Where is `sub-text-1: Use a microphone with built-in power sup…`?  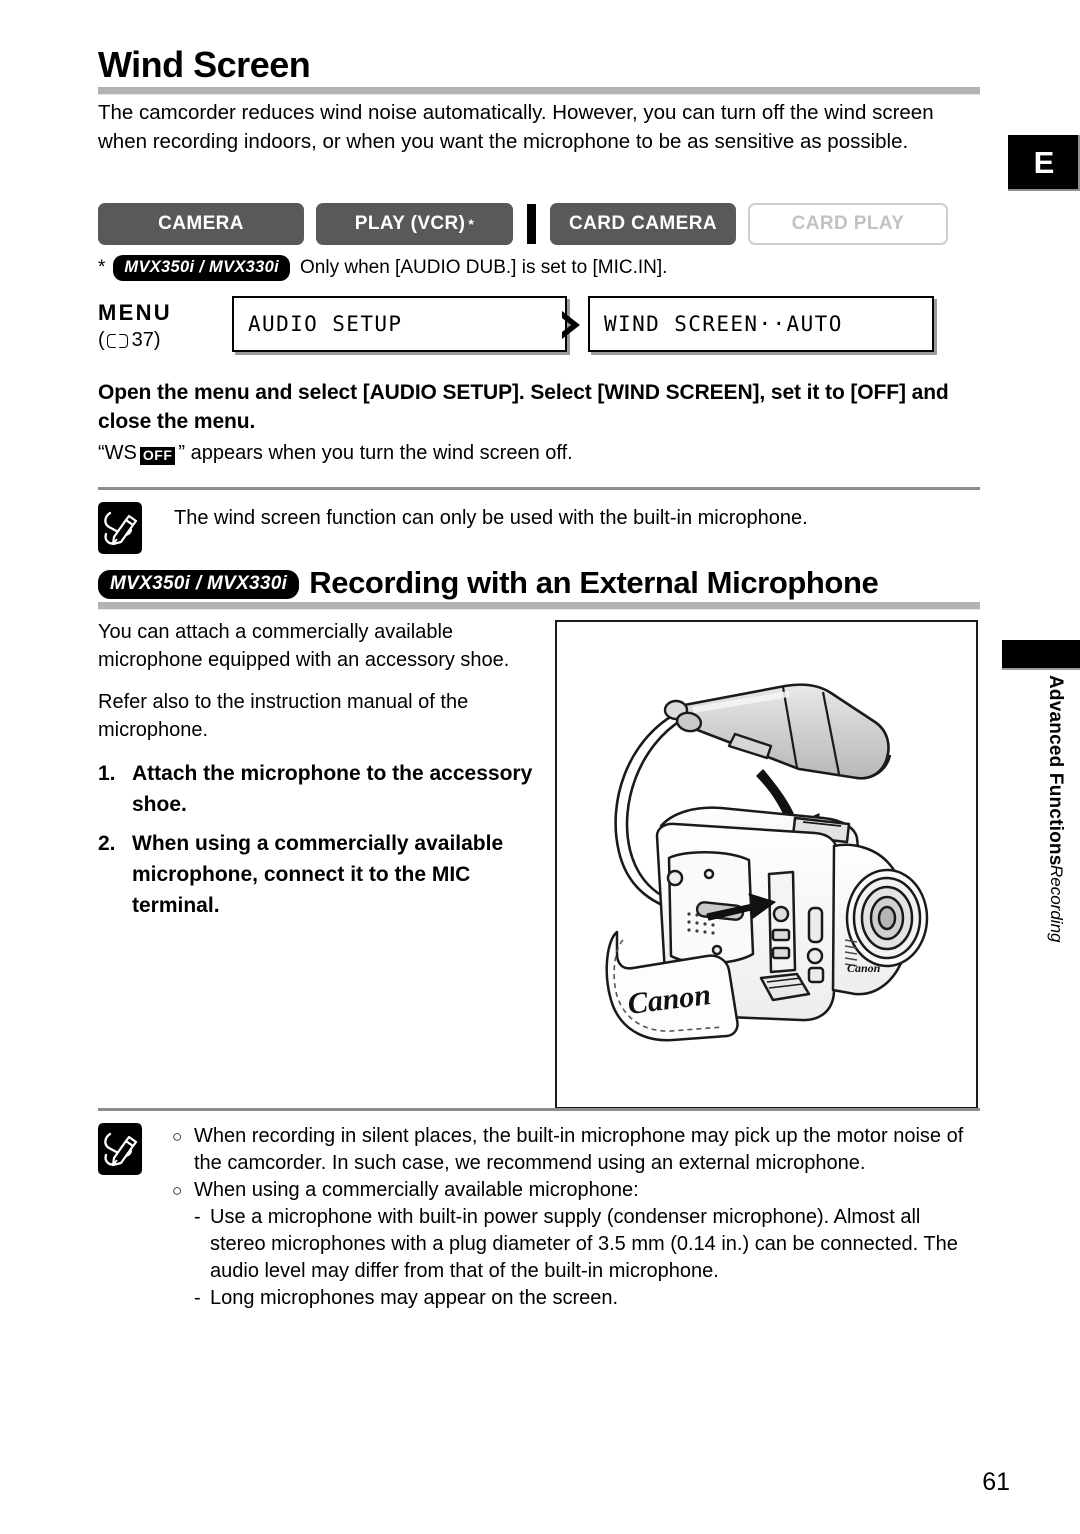
sub-text-1: Use a microphone with built-in power sup… is located at coordinates (584, 1244).